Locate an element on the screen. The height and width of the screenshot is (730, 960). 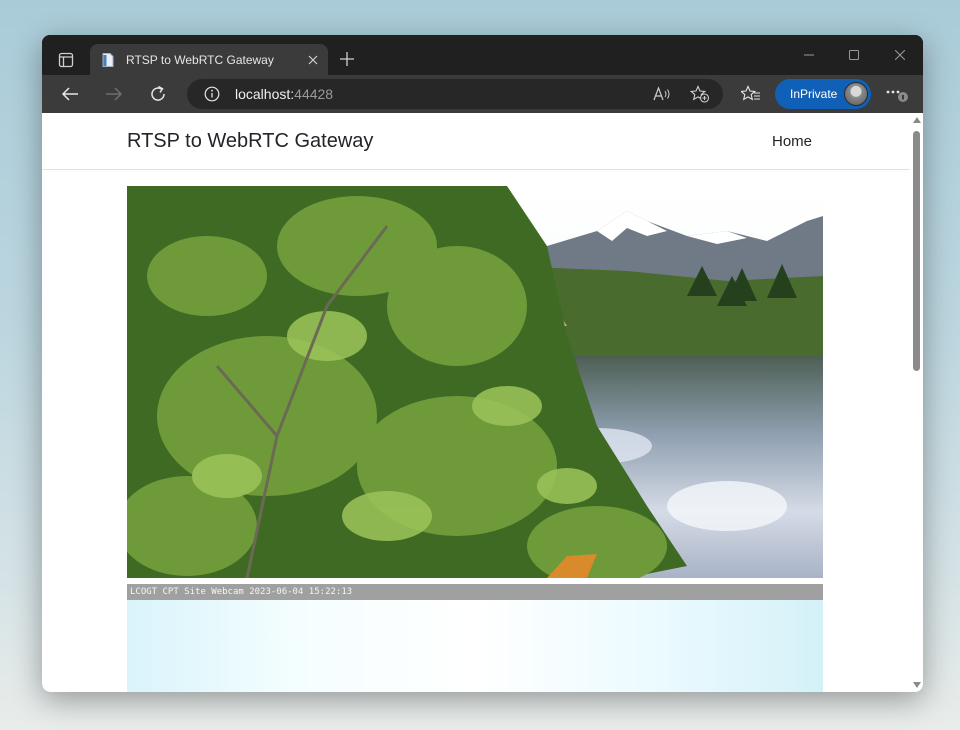
site-info-button is located at coordinates (212, 94).